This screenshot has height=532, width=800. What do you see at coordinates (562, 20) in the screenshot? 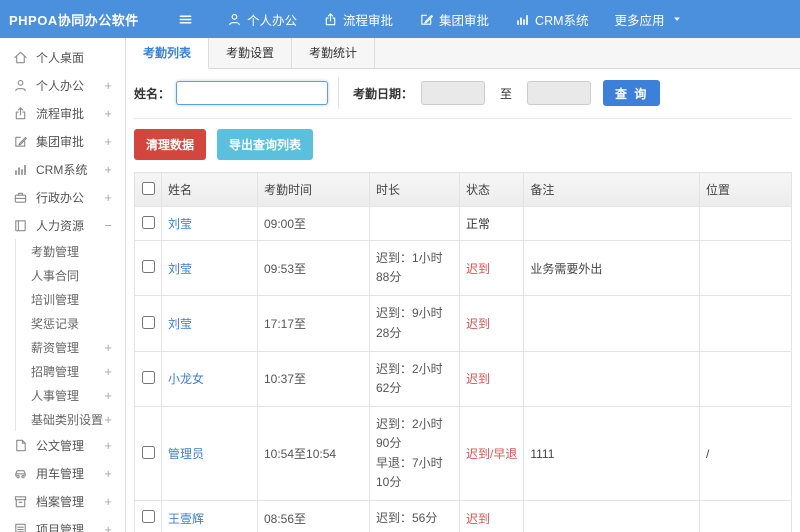
I see `nav-item-label: CRM系统` at bounding box center [562, 20].